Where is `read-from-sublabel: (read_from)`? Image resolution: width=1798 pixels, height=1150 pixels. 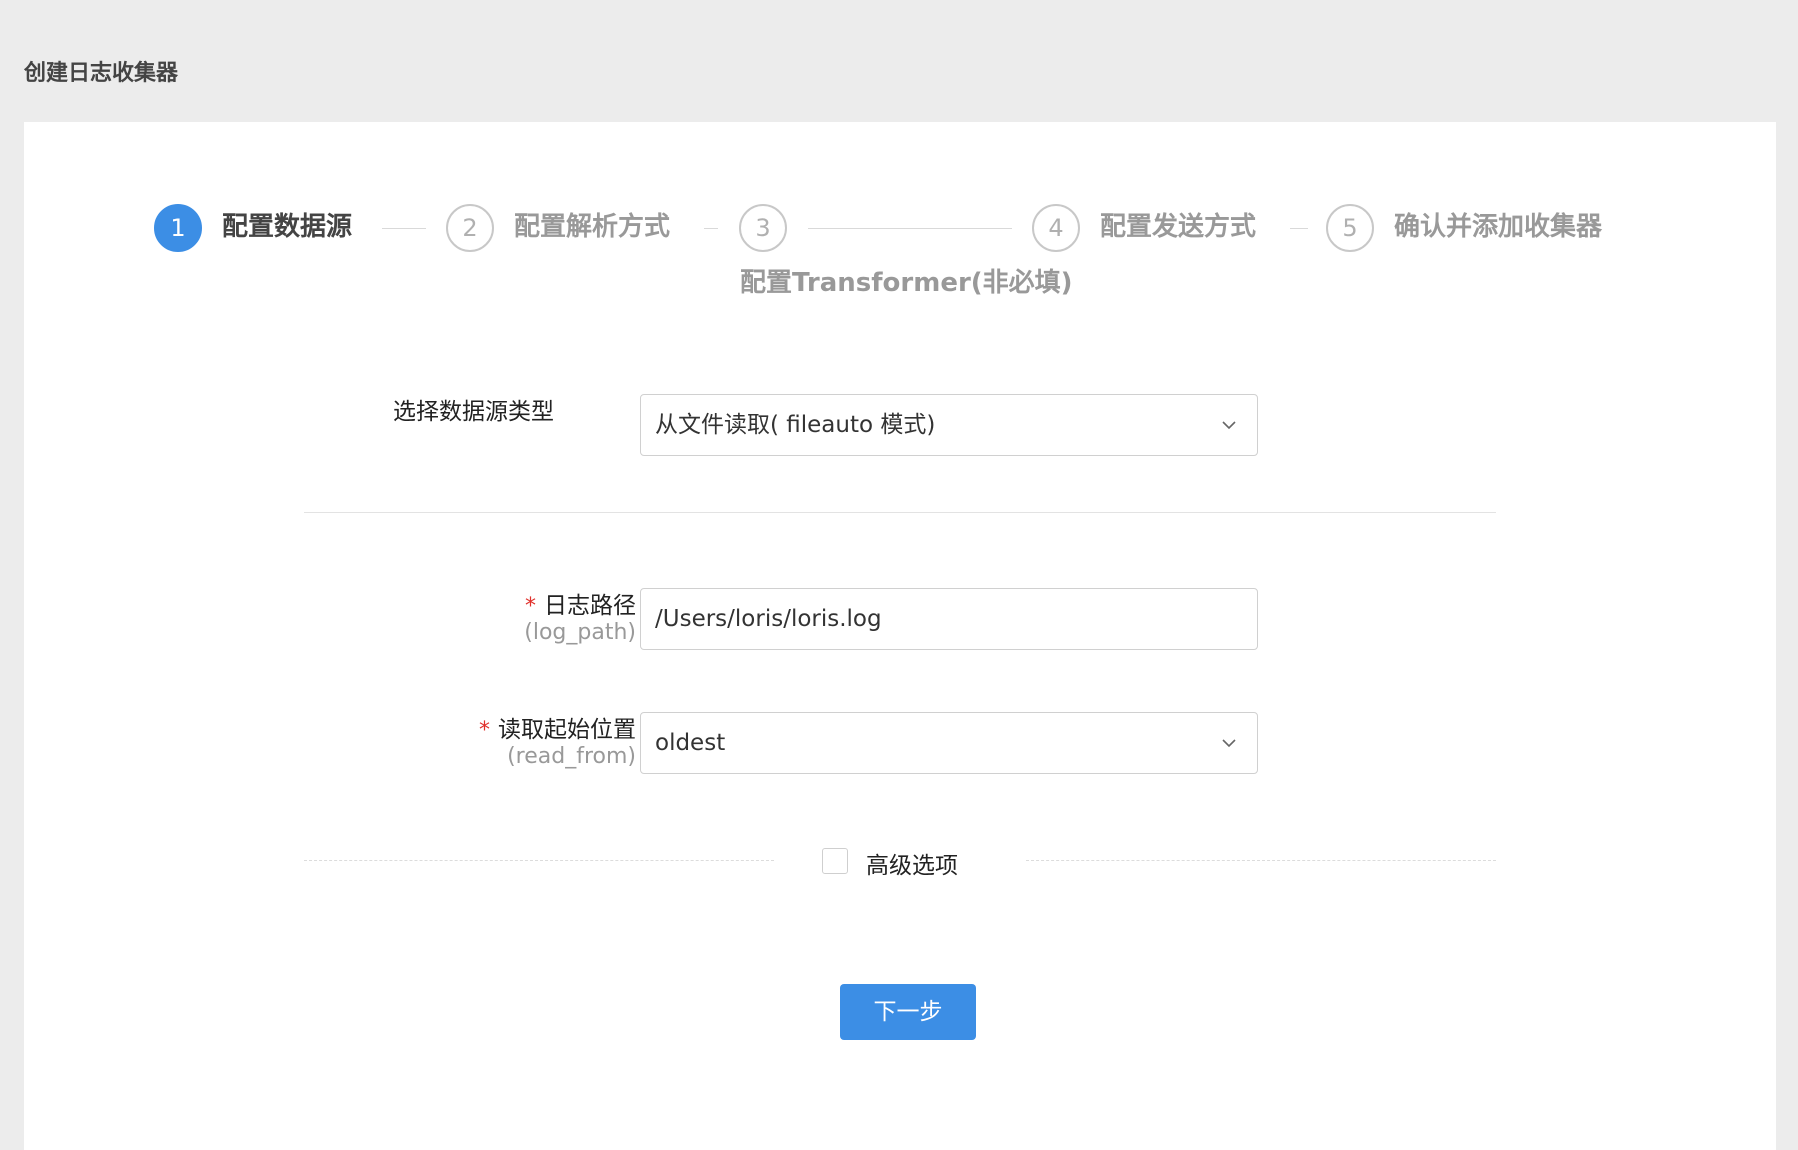
read-from-sublabel: (read_from) is located at coordinates (571, 756).